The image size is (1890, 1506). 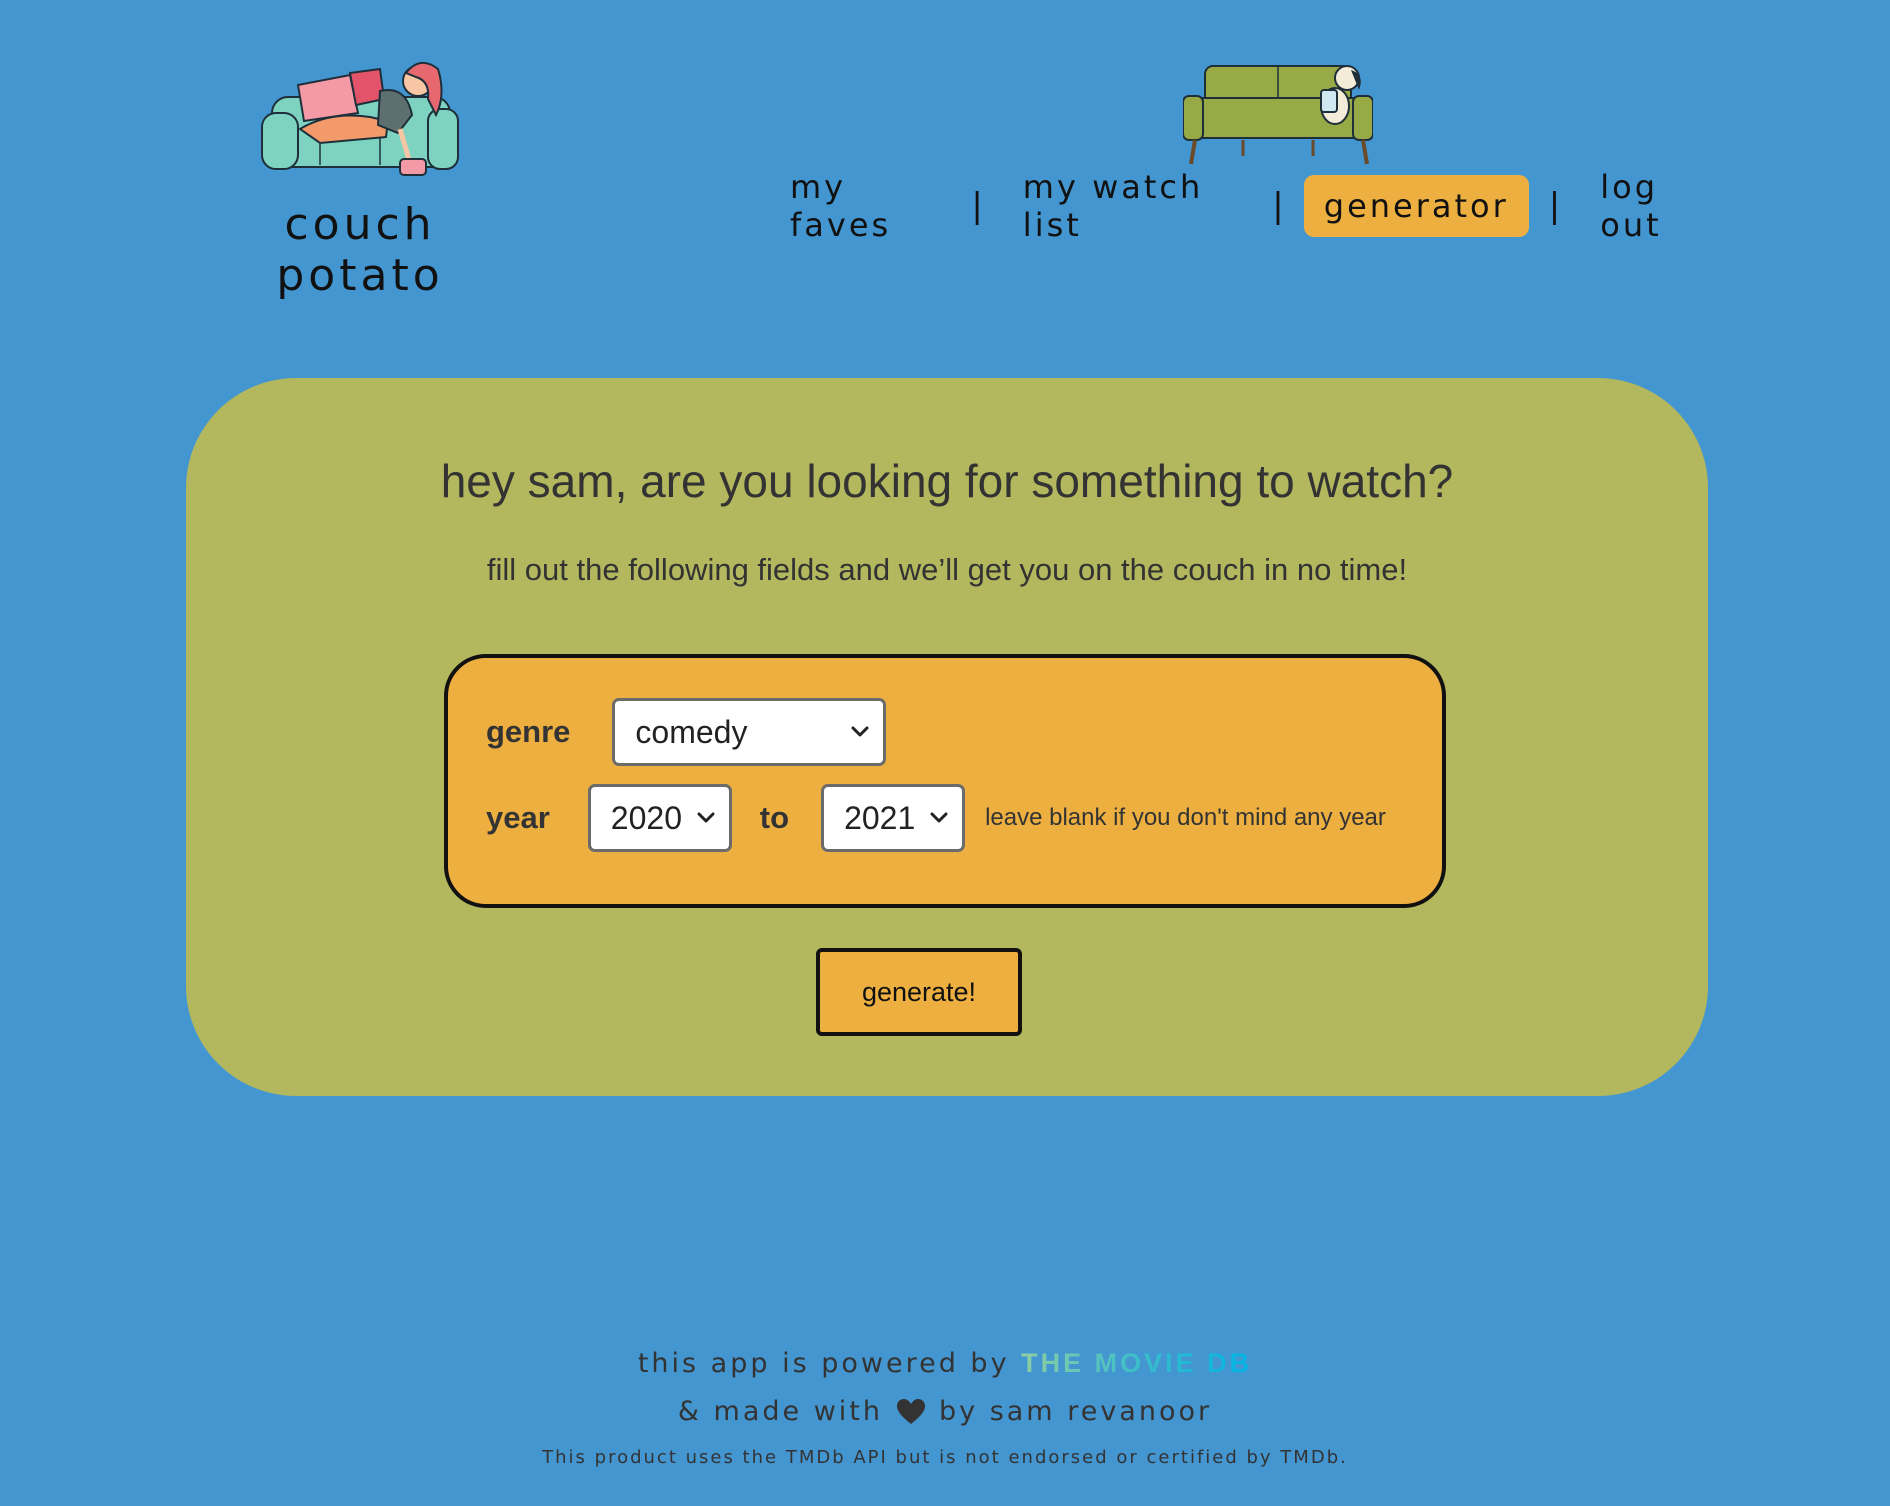 I want to click on brand-name: couch potato, so click(x=360, y=250).